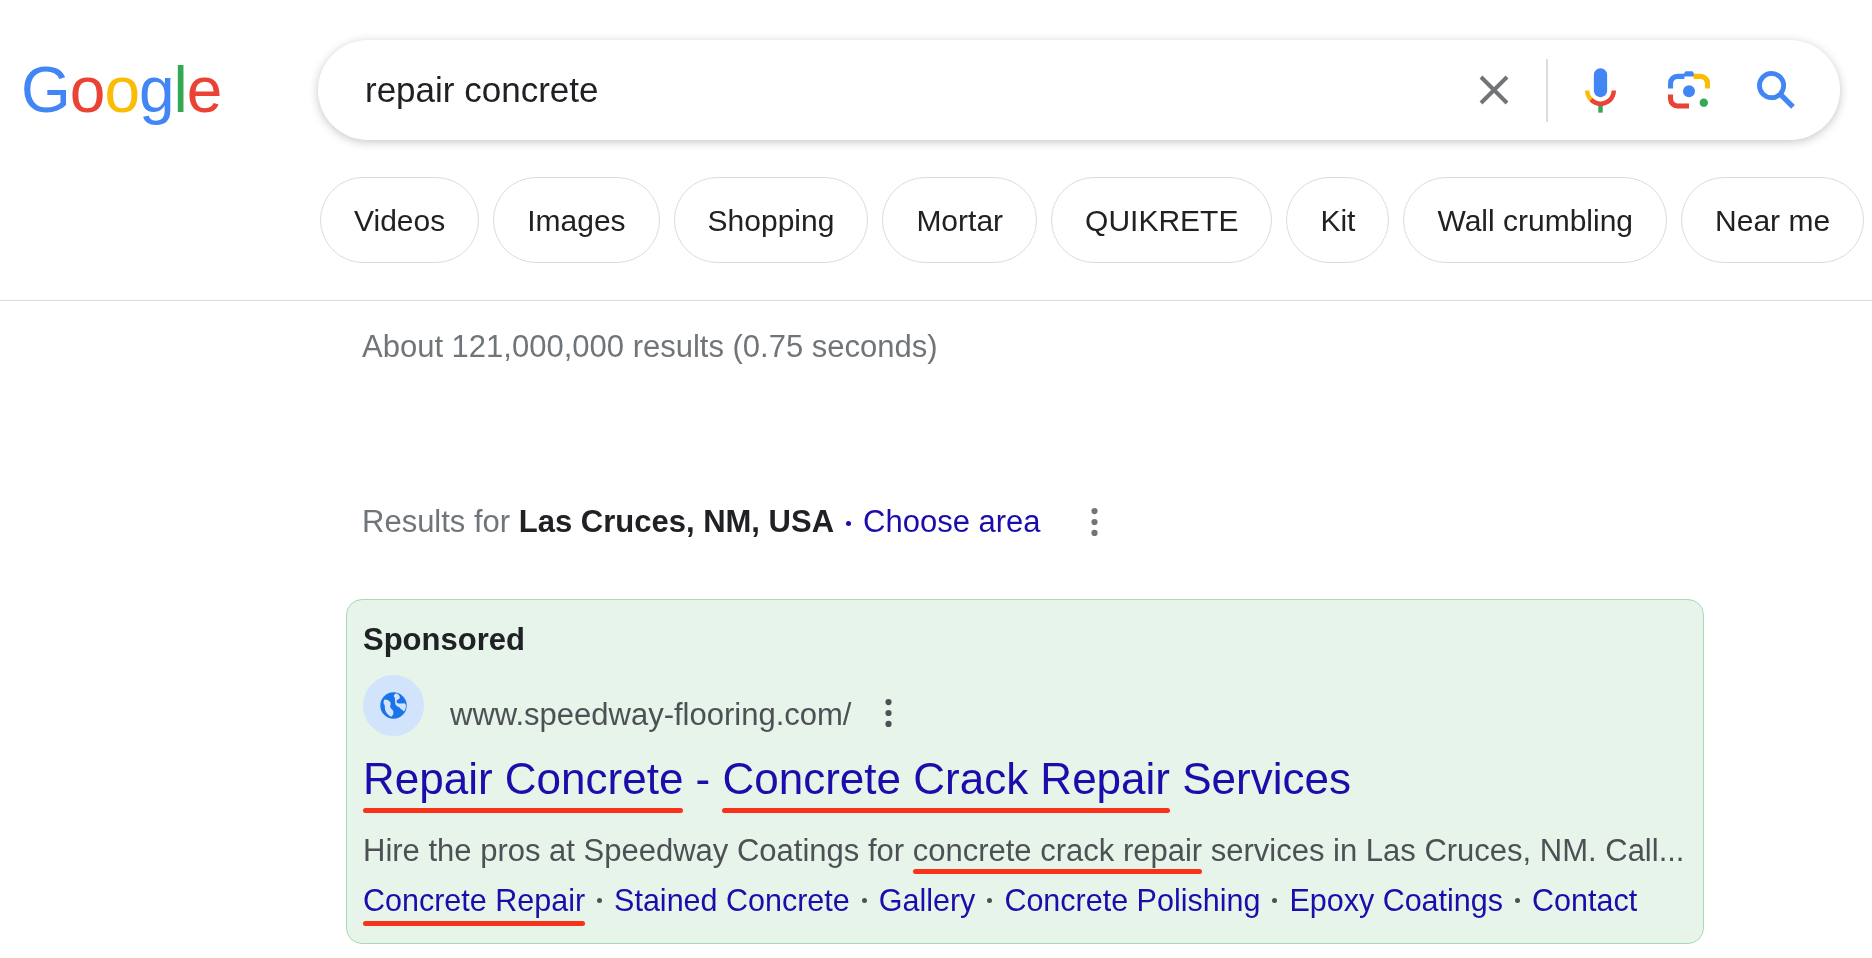  I want to click on sitelink: Gallery, so click(927, 900).